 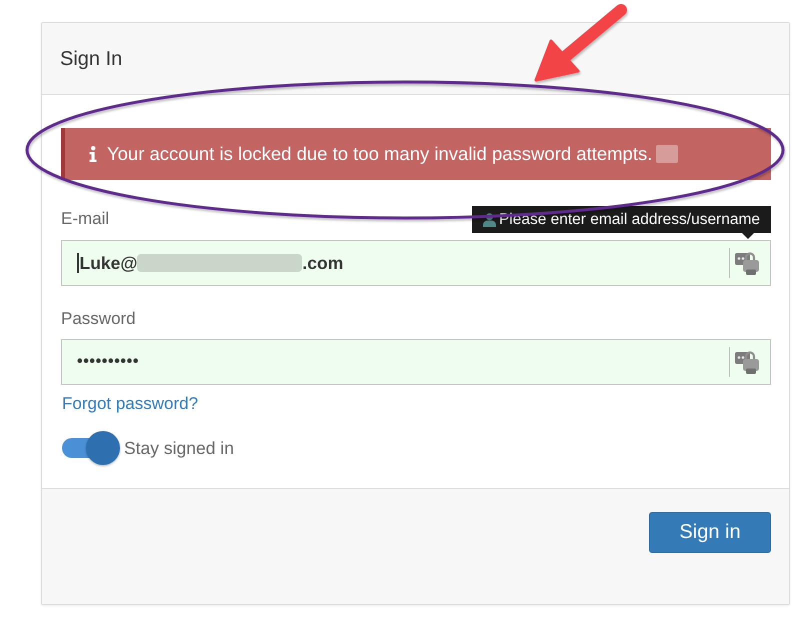 What do you see at coordinates (489, 220) in the screenshot?
I see `user-icon` at bounding box center [489, 220].